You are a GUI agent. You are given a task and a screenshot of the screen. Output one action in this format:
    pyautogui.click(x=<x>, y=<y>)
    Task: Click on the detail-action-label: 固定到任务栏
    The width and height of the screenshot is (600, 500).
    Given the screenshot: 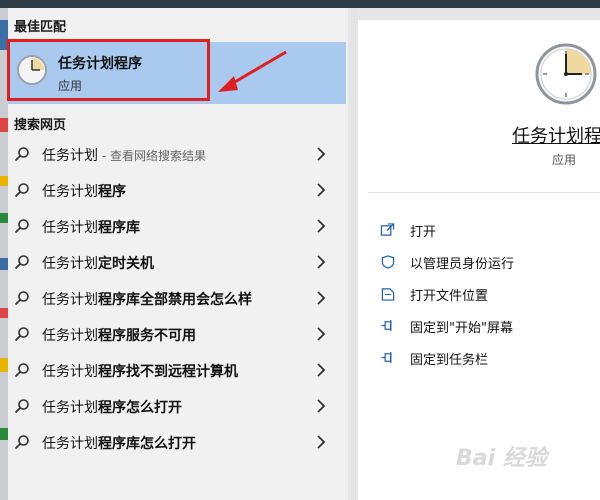 What is the action you would take?
    pyautogui.click(x=449, y=360)
    